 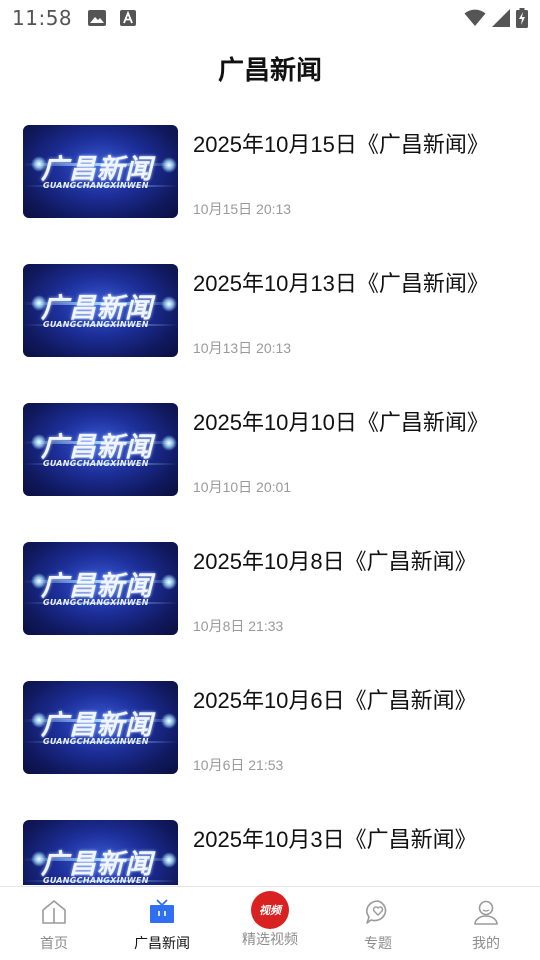 I want to click on status-notification-icons, so click(x=112, y=18).